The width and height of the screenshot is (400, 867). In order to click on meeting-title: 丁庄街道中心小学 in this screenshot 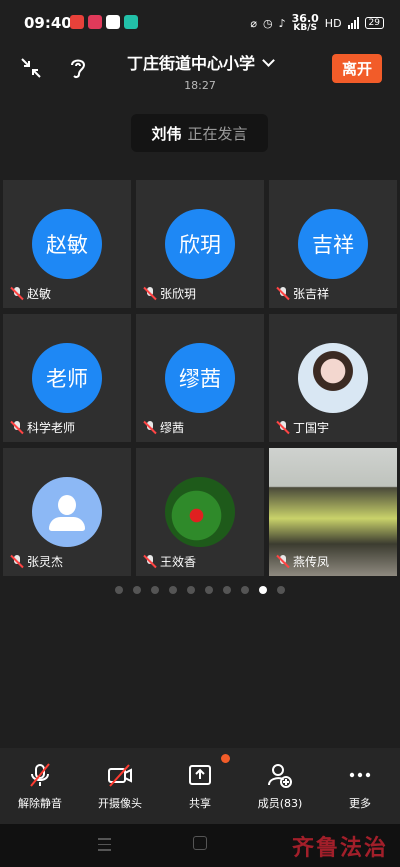, I will do `click(190, 63)`.